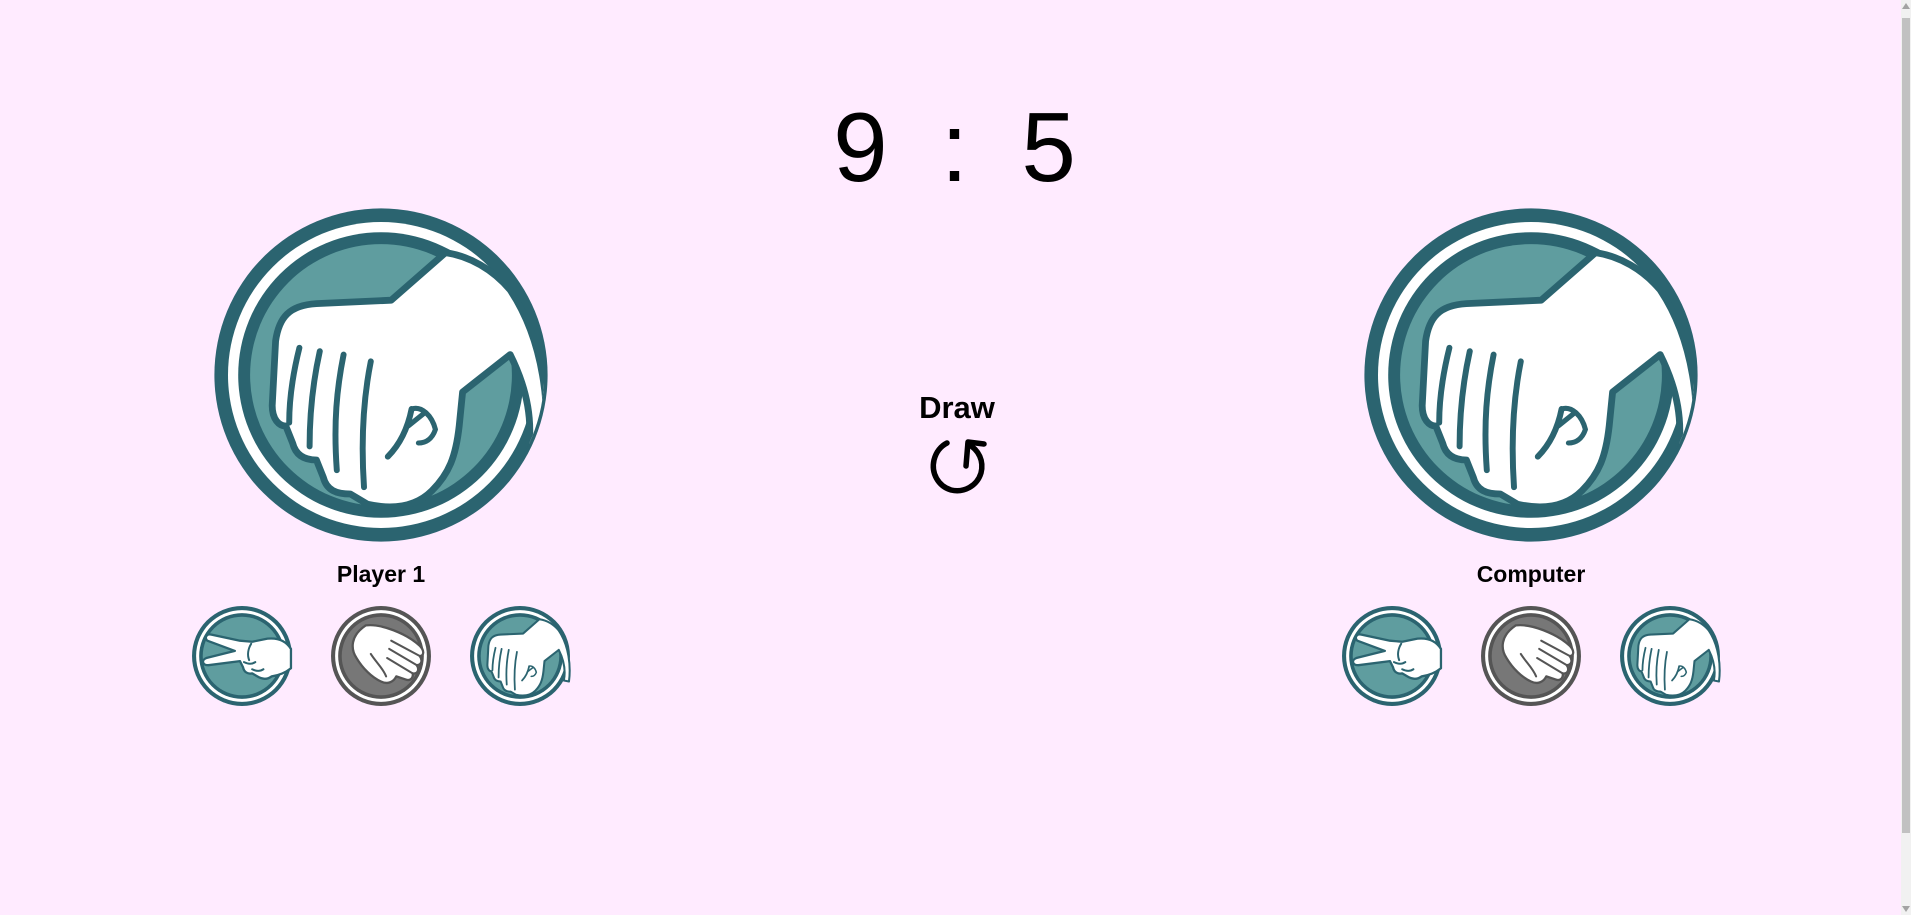  Describe the element at coordinates (1531, 574) in the screenshot. I see `computer-name: Computer` at that location.